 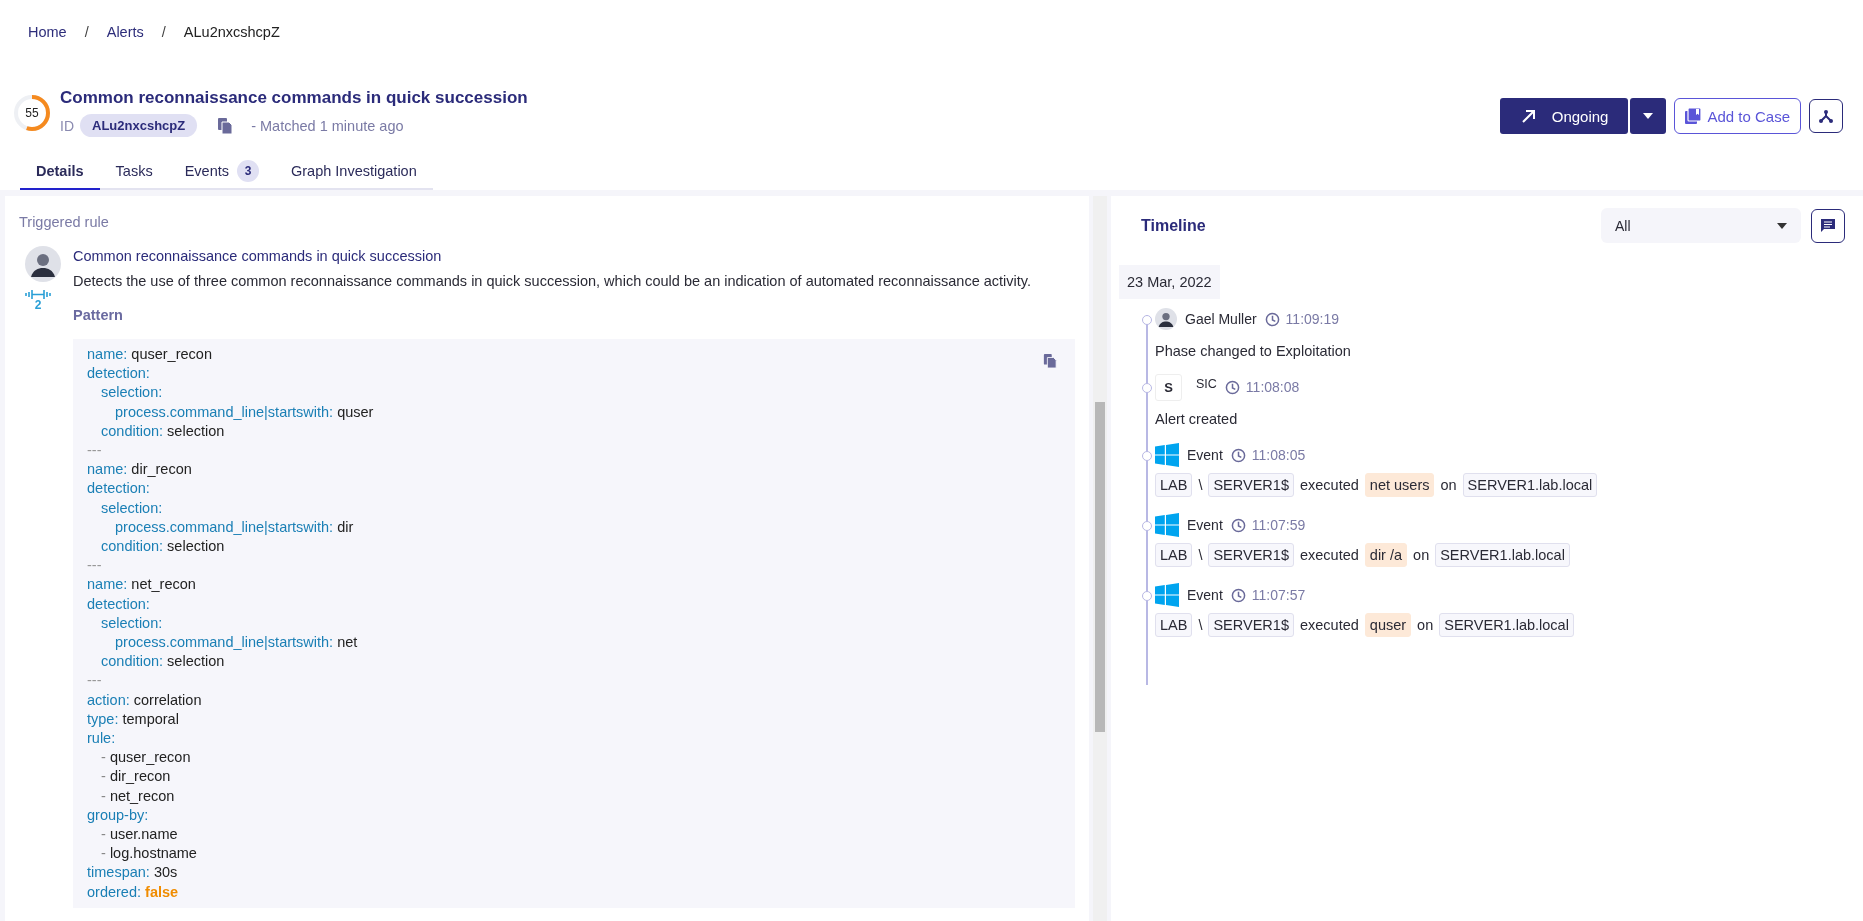 What do you see at coordinates (101, 739) in the screenshot?
I see `code-line: rule:` at bounding box center [101, 739].